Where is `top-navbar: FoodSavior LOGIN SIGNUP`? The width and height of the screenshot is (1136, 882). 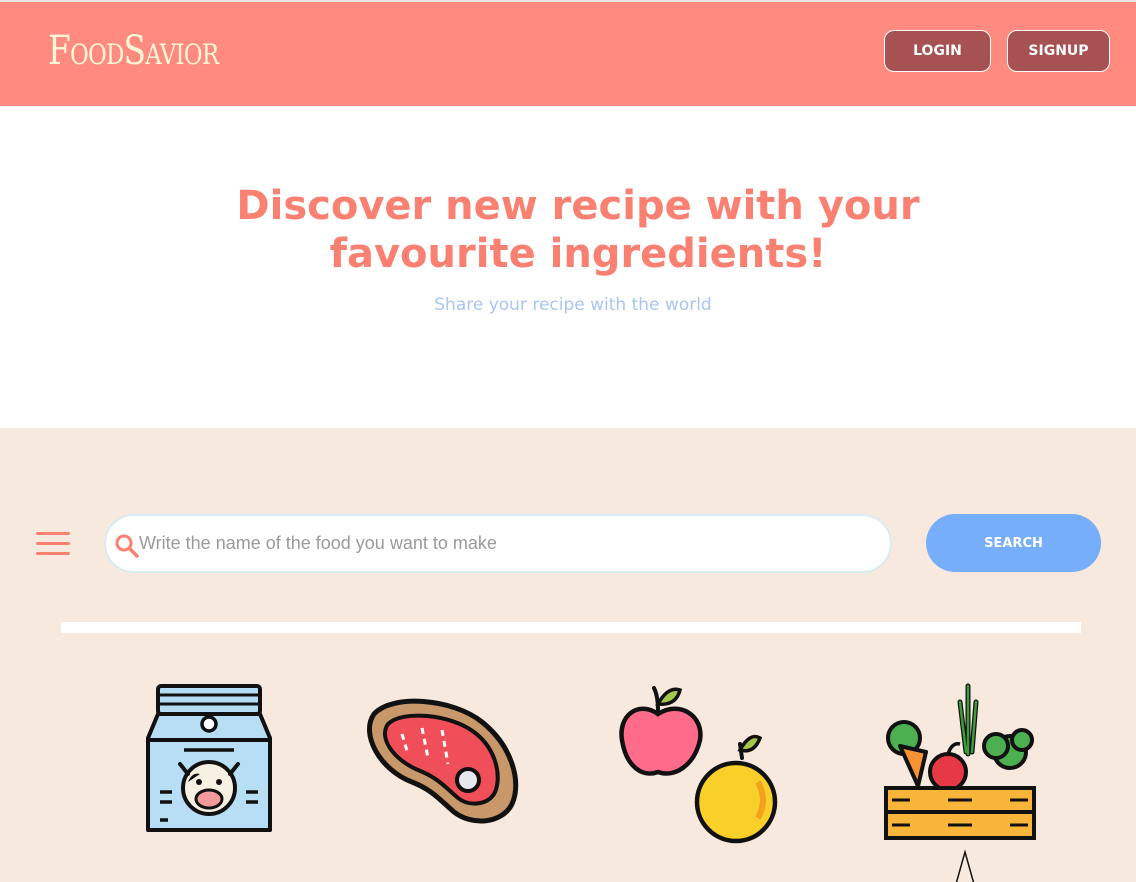 top-navbar: FoodSavior LOGIN SIGNUP is located at coordinates (568, 53).